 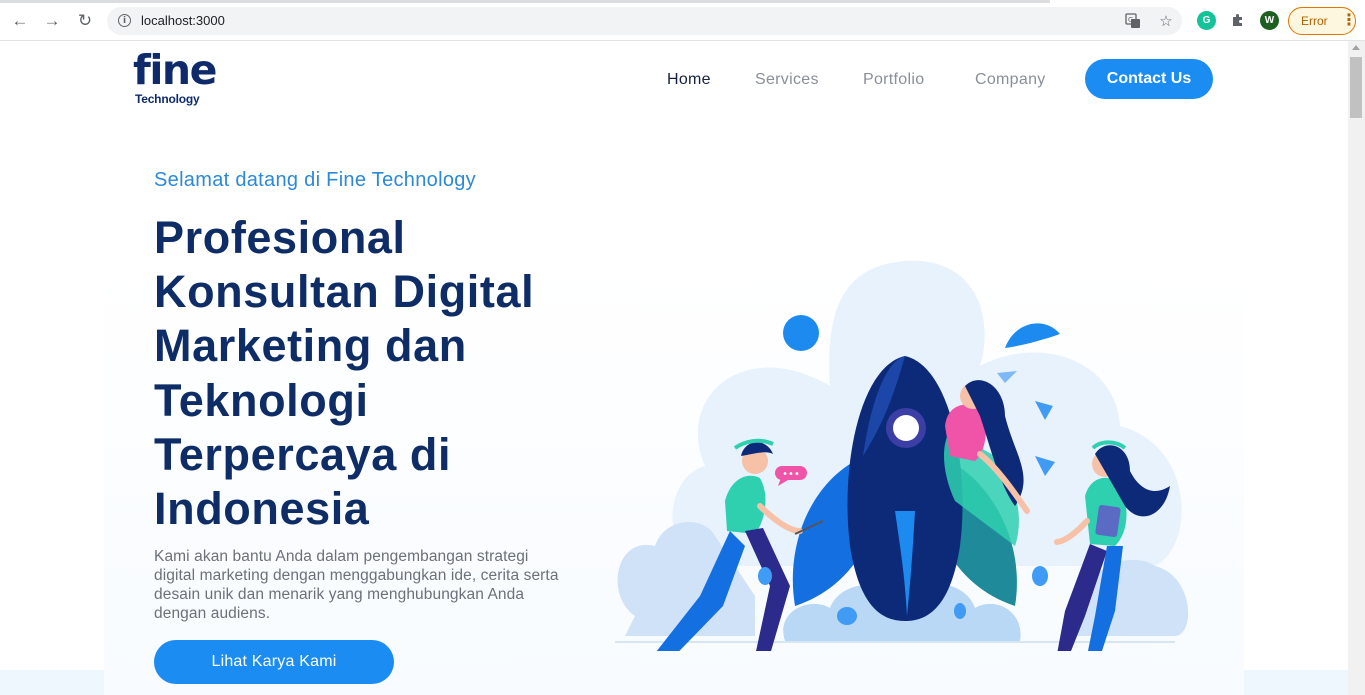 I want to click on logo: fine Technology, so click(x=175, y=77).